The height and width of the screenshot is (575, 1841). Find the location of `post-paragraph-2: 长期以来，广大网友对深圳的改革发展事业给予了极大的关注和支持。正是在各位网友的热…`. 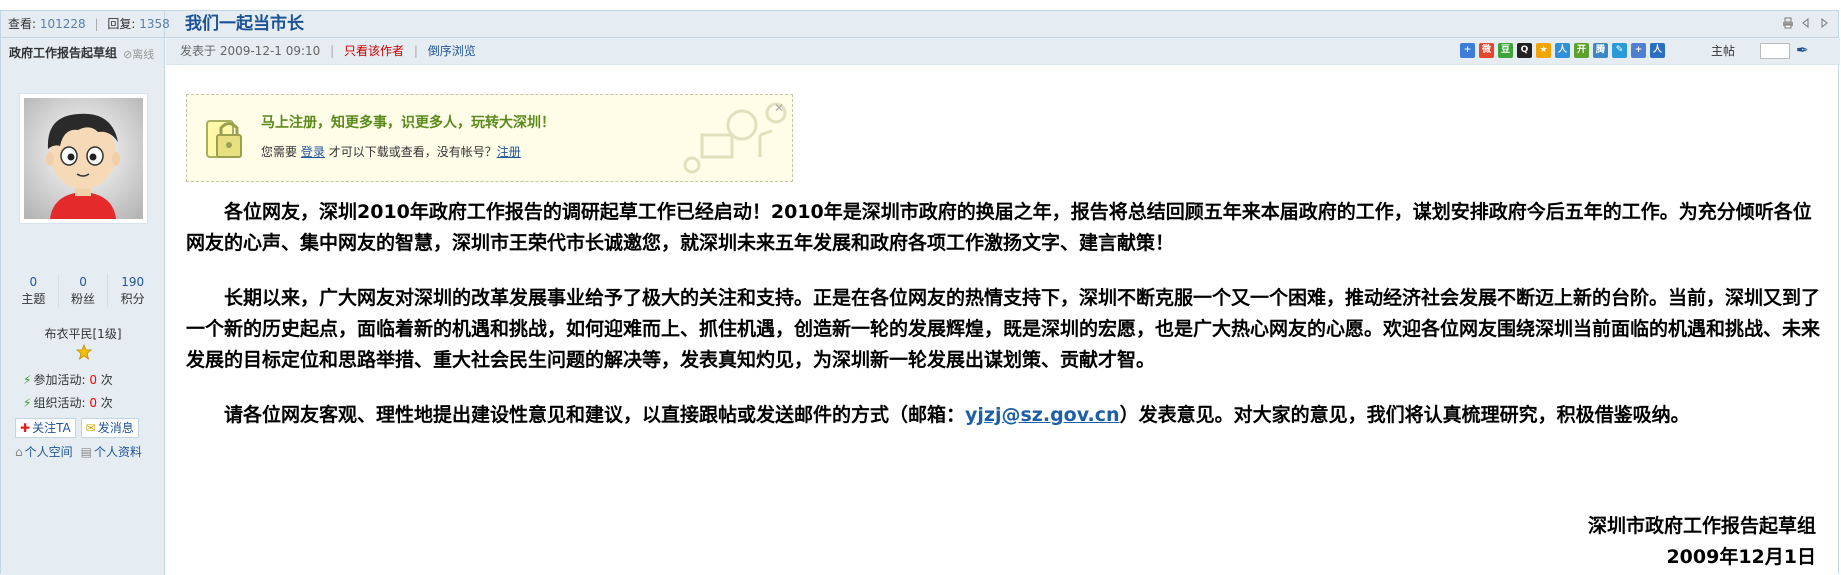

post-paragraph-2: 长期以来，广大网友对深圳的改革发展事业给予了极大的关注和支持。正是在各位网友的热… is located at coordinates (1003, 329).